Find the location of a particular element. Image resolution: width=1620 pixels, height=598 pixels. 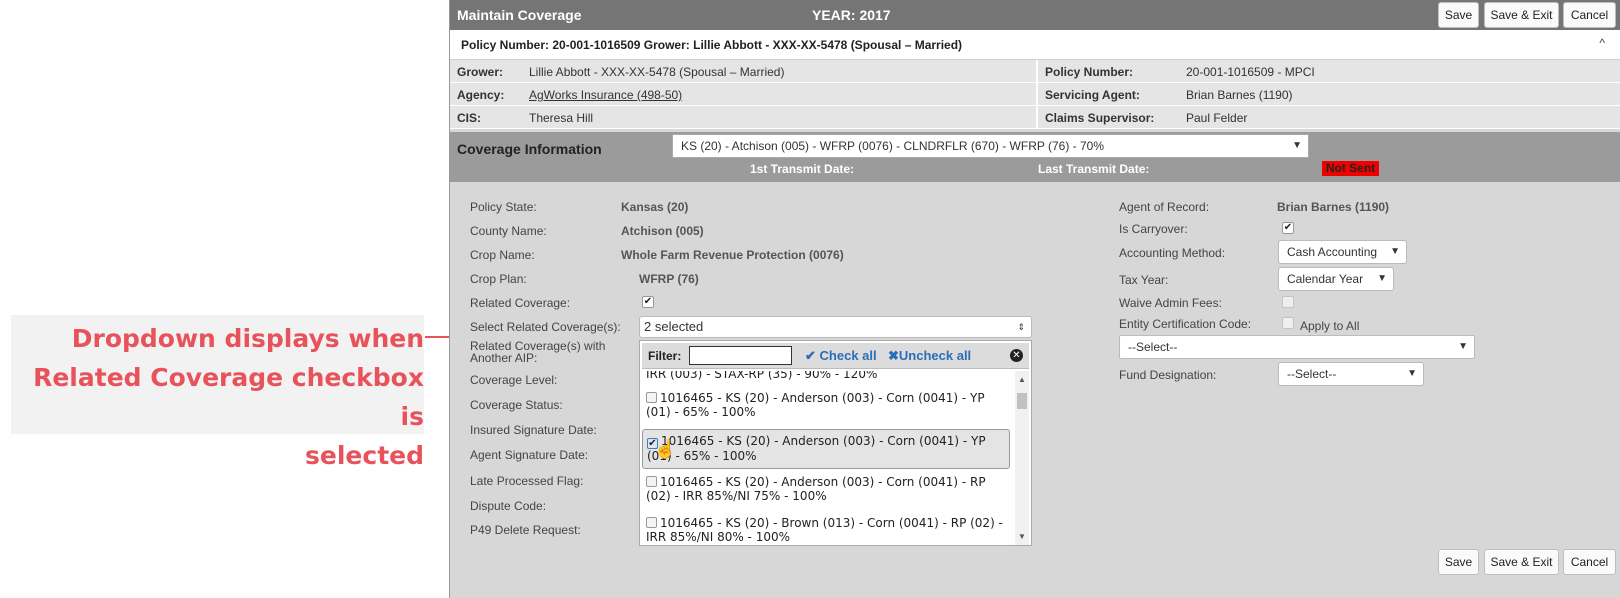

policy-number-value: 20-001-1016509 - MPCI is located at coordinates (1250, 72).